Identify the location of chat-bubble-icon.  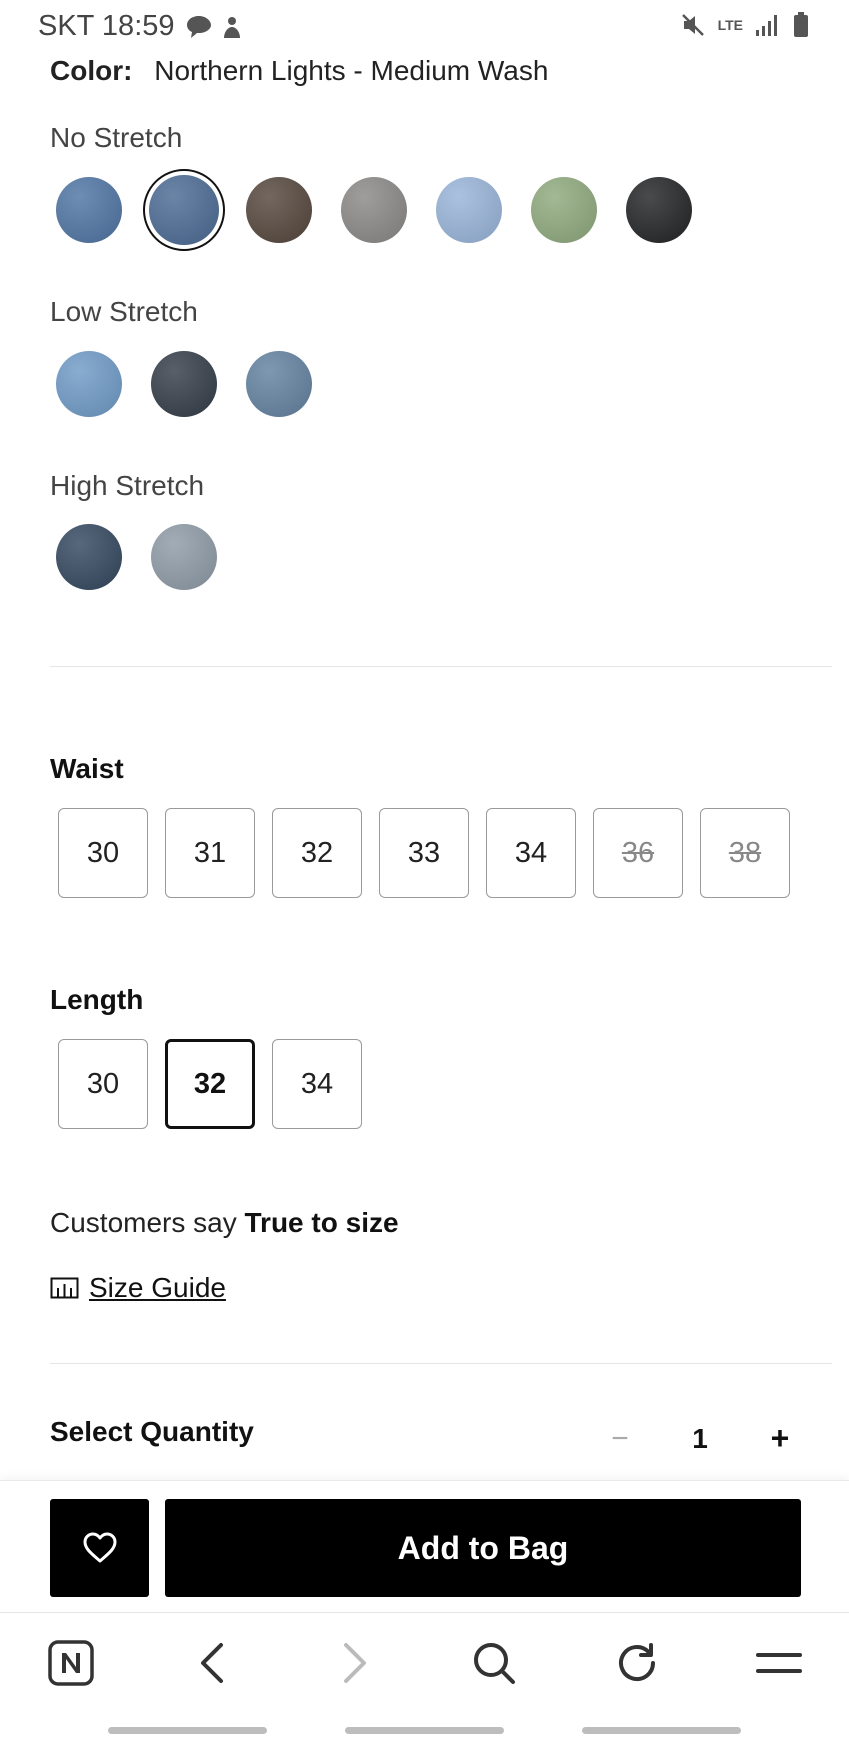
(198, 26).